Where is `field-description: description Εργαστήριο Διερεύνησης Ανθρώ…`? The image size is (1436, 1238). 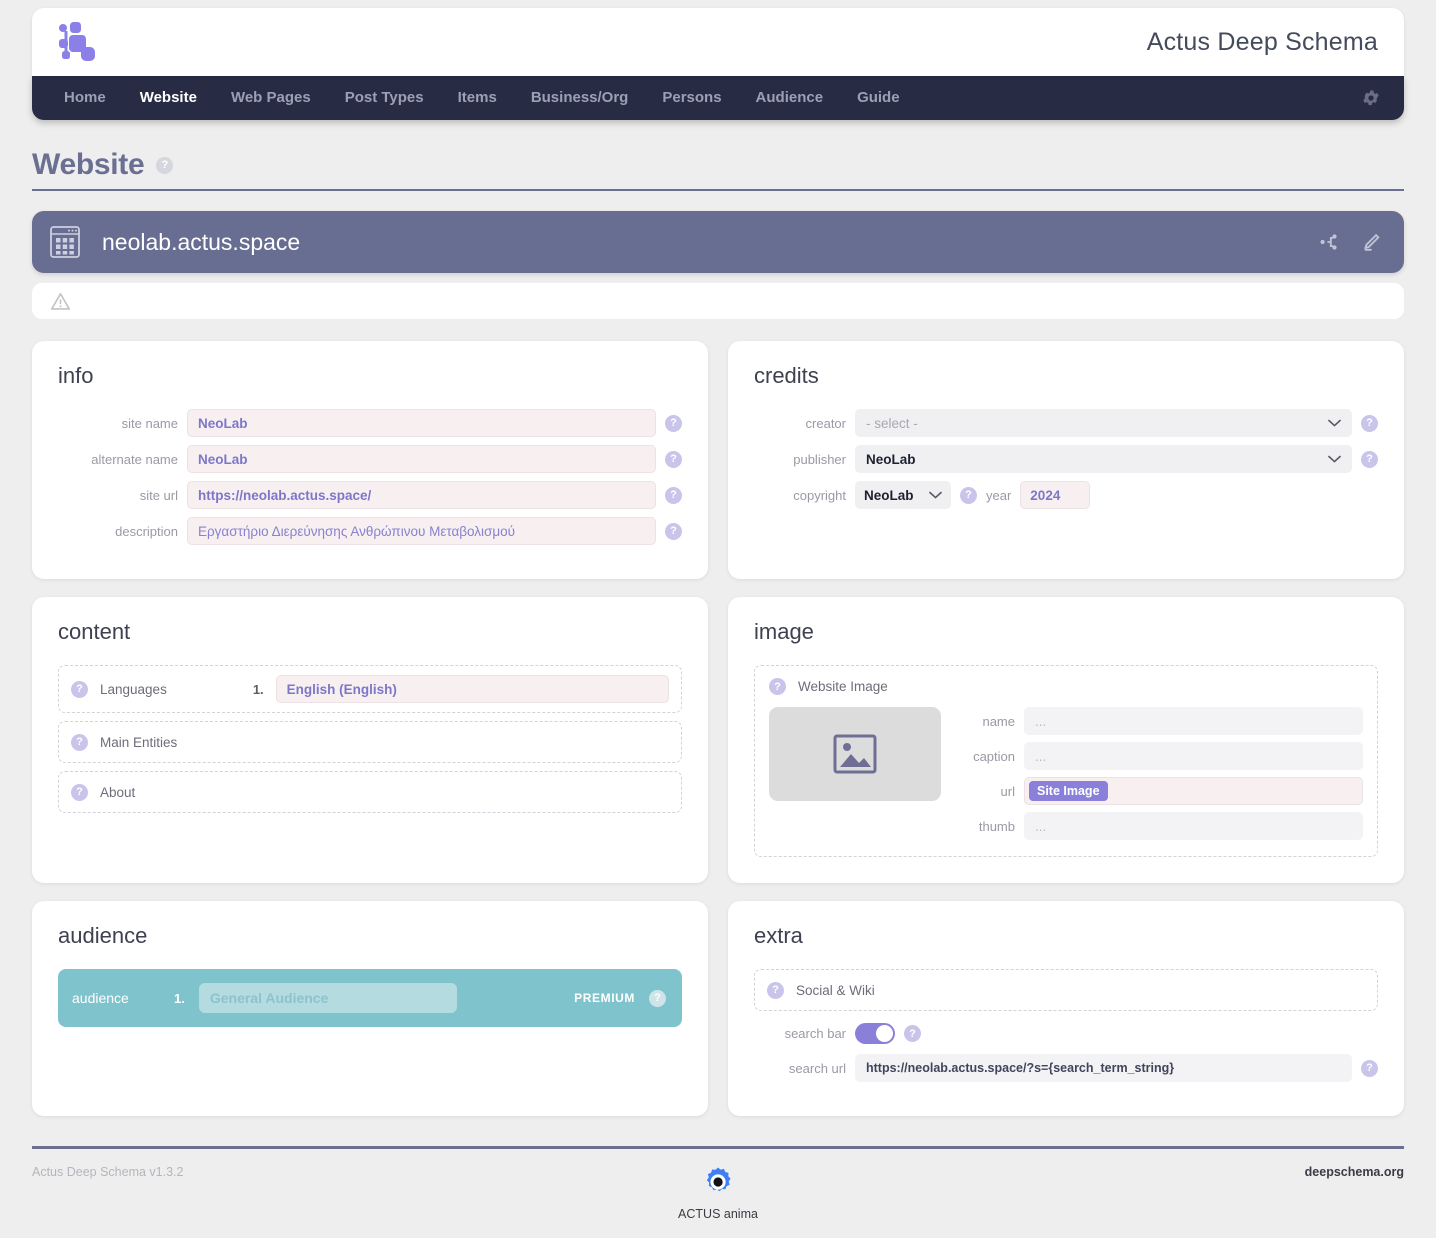
field-description: description Εργαστήριο Διερεύνησης Ανθρώ… is located at coordinates (370, 531).